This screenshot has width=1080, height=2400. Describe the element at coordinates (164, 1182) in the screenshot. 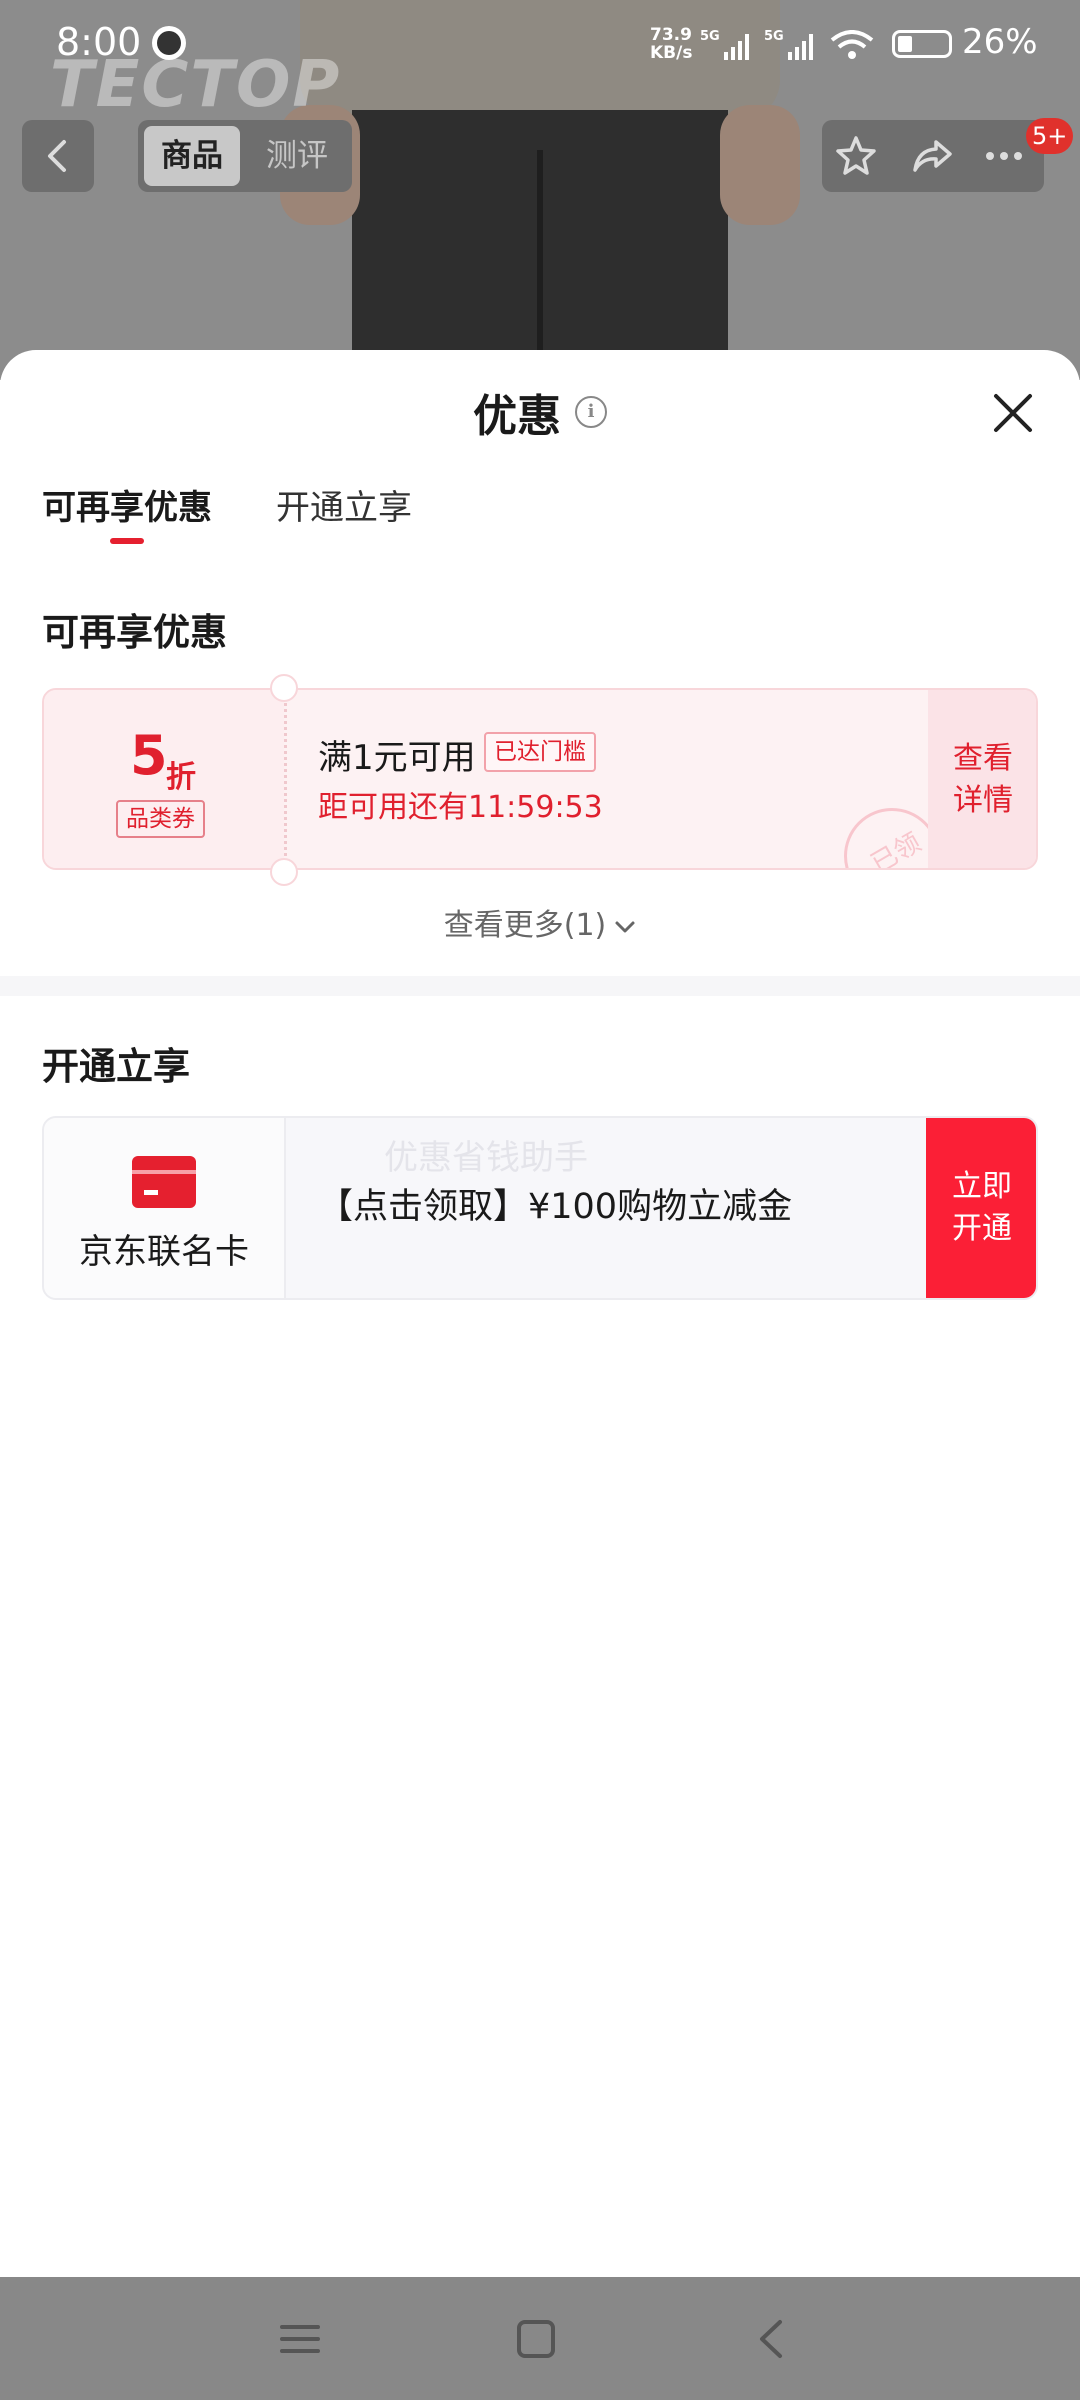

I see `credit-card-icon` at that location.